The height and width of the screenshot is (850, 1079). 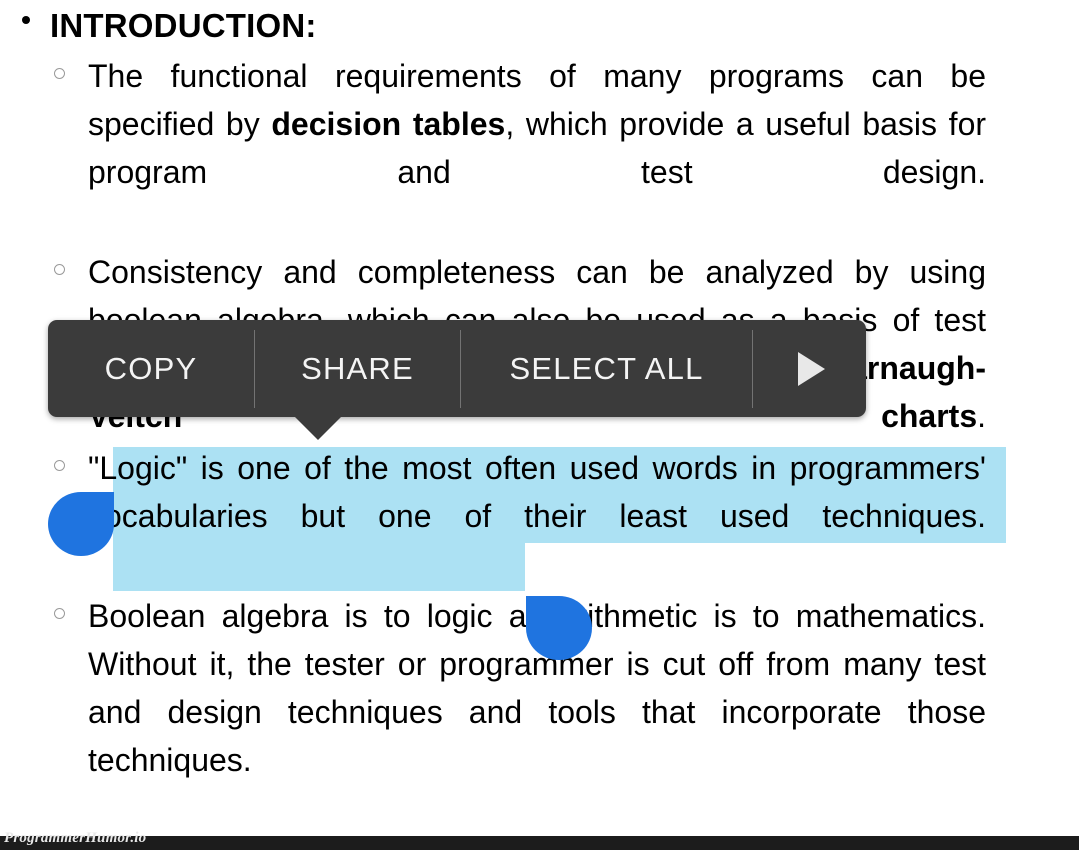 I want to click on watermark-bar, so click(x=539, y=843).